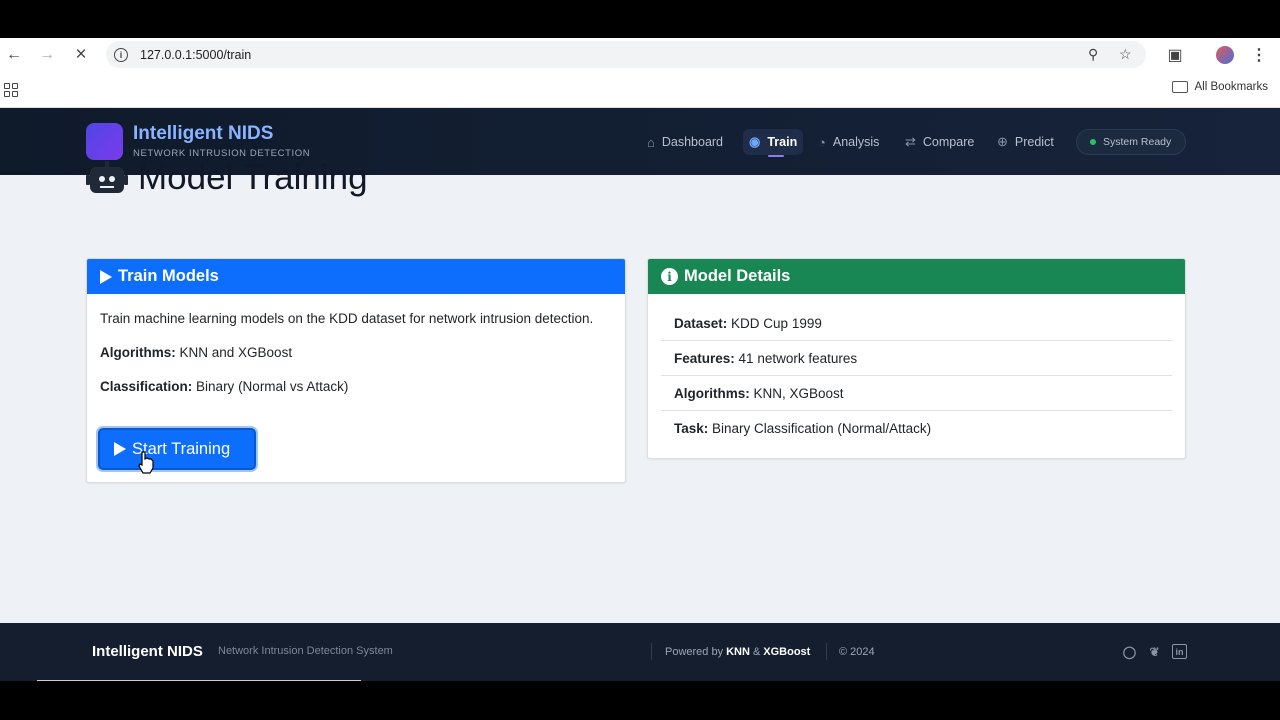 This screenshot has height=720, width=1280. Describe the element at coordinates (14, 55) in the screenshot. I see `back-icon: ←` at that location.